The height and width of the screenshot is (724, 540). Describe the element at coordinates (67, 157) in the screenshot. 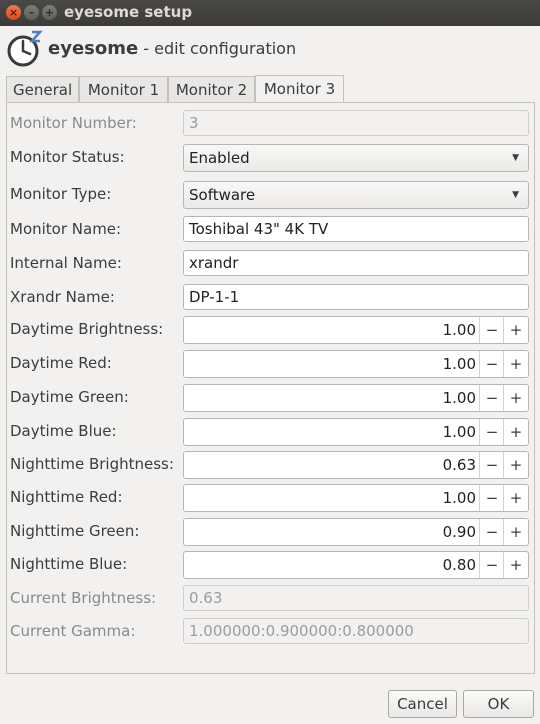

I see `monitor-status-label: Monitor Status:` at that location.